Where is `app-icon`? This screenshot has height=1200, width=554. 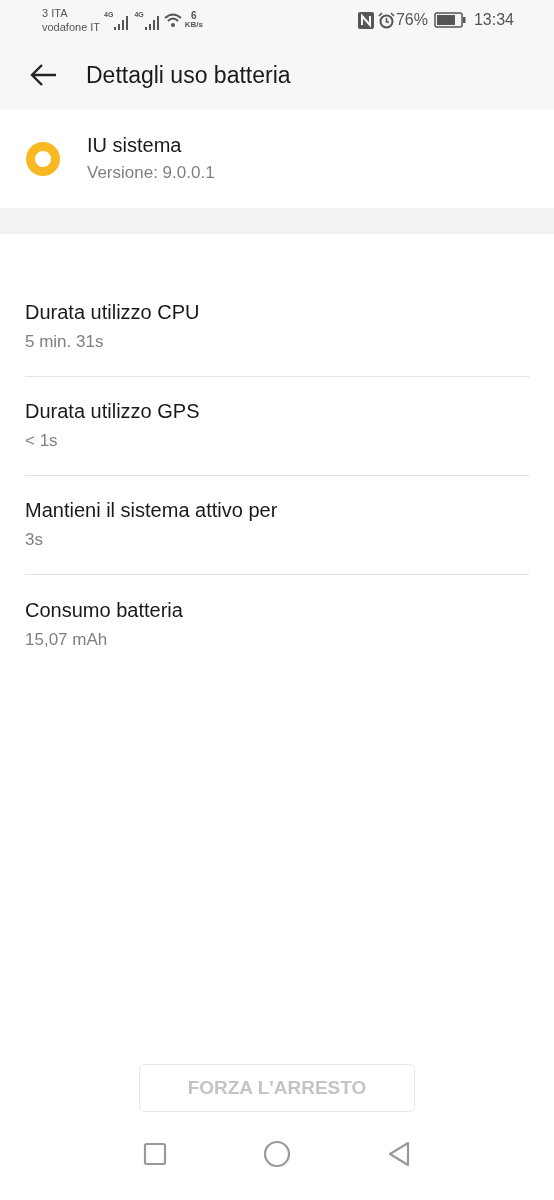
app-icon is located at coordinates (43, 159).